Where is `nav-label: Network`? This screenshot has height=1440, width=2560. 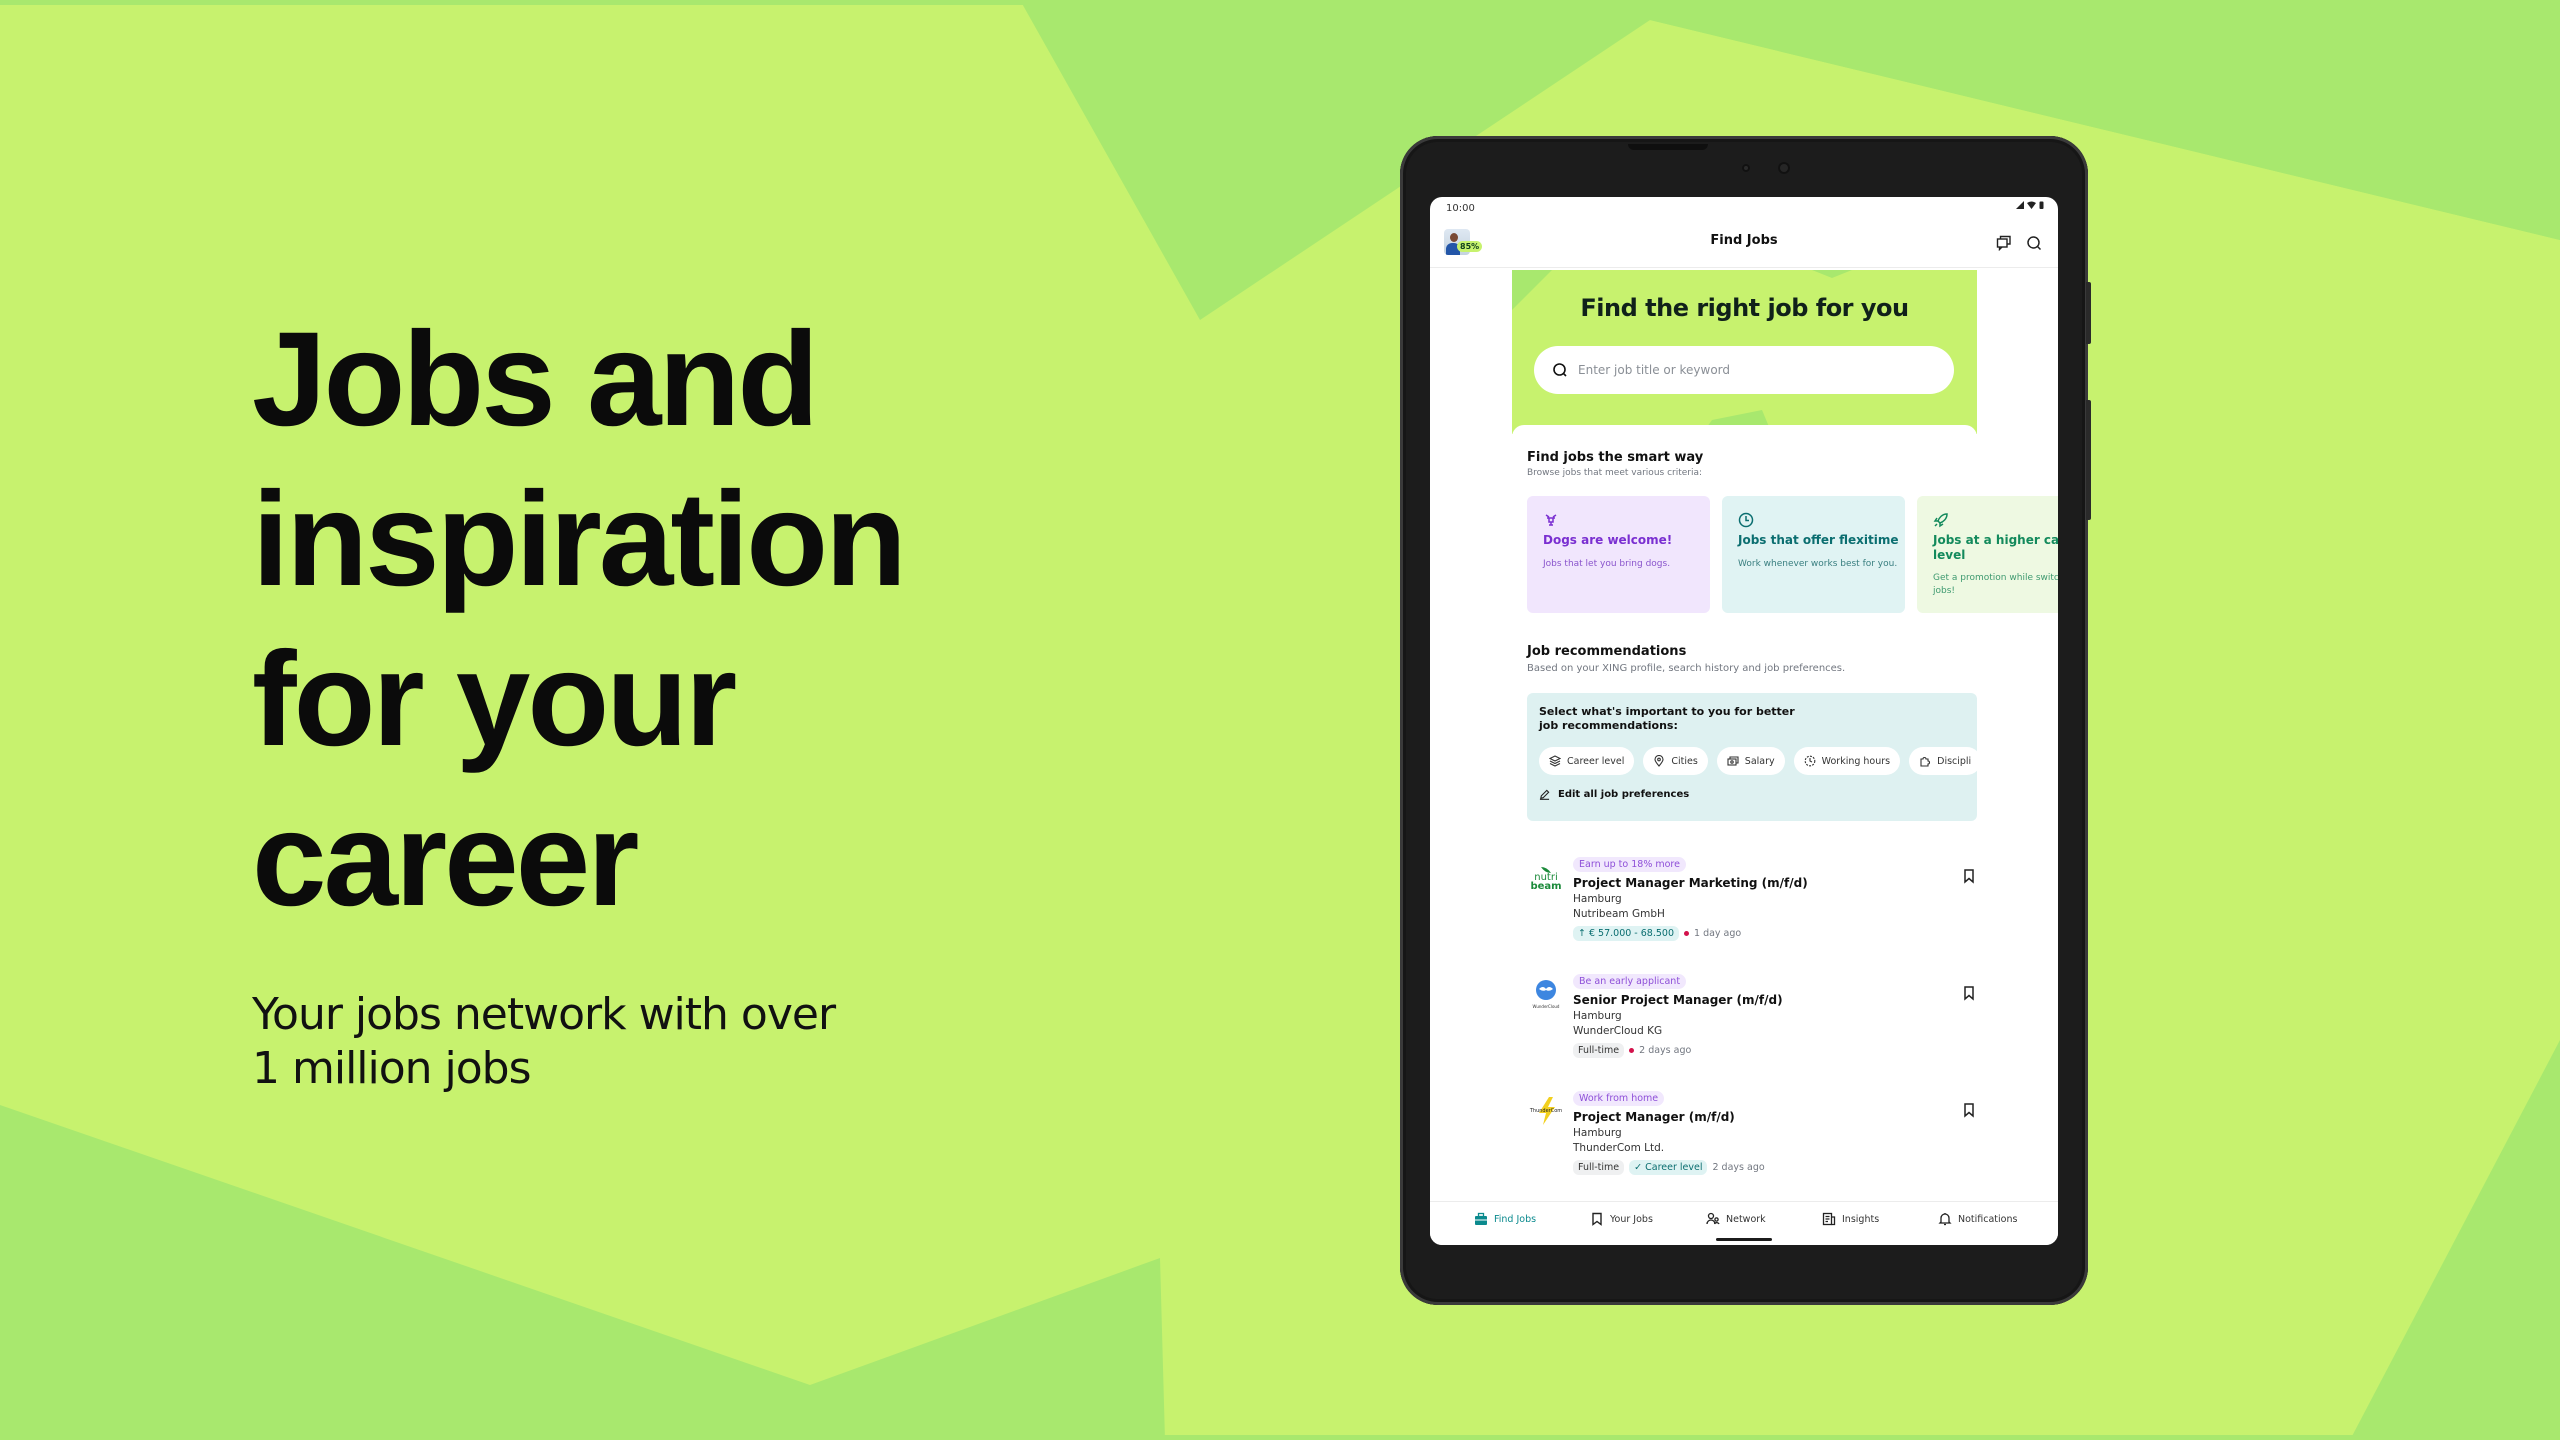
nav-label: Network is located at coordinates (1746, 1219).